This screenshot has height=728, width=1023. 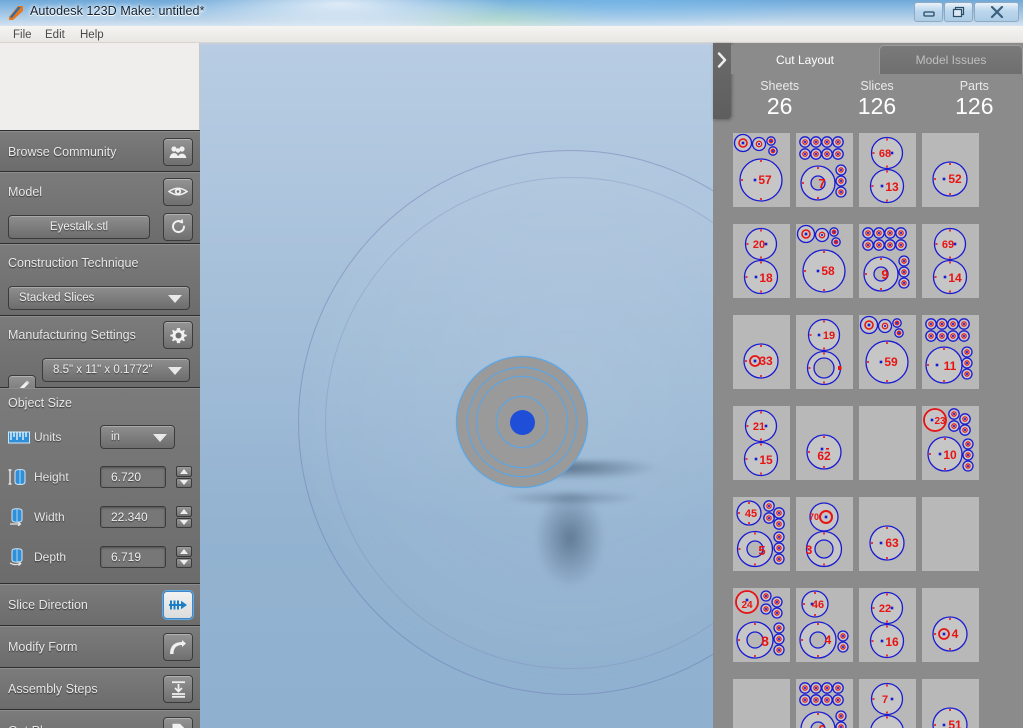 I want to click on sidebar-section-browse-community: Browse Community, so click(x=100, y=151).